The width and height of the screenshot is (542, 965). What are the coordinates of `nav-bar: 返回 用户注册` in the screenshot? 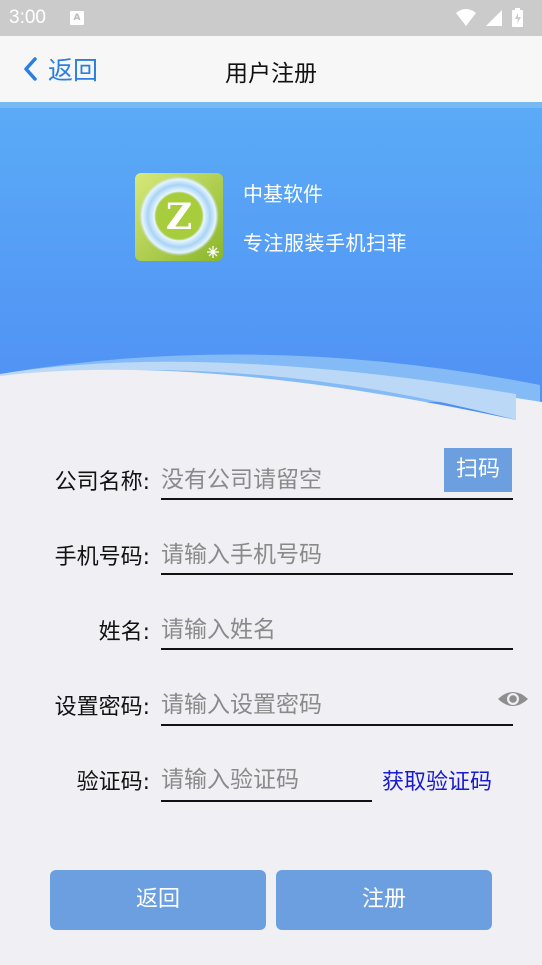 It's located at (271, 69).